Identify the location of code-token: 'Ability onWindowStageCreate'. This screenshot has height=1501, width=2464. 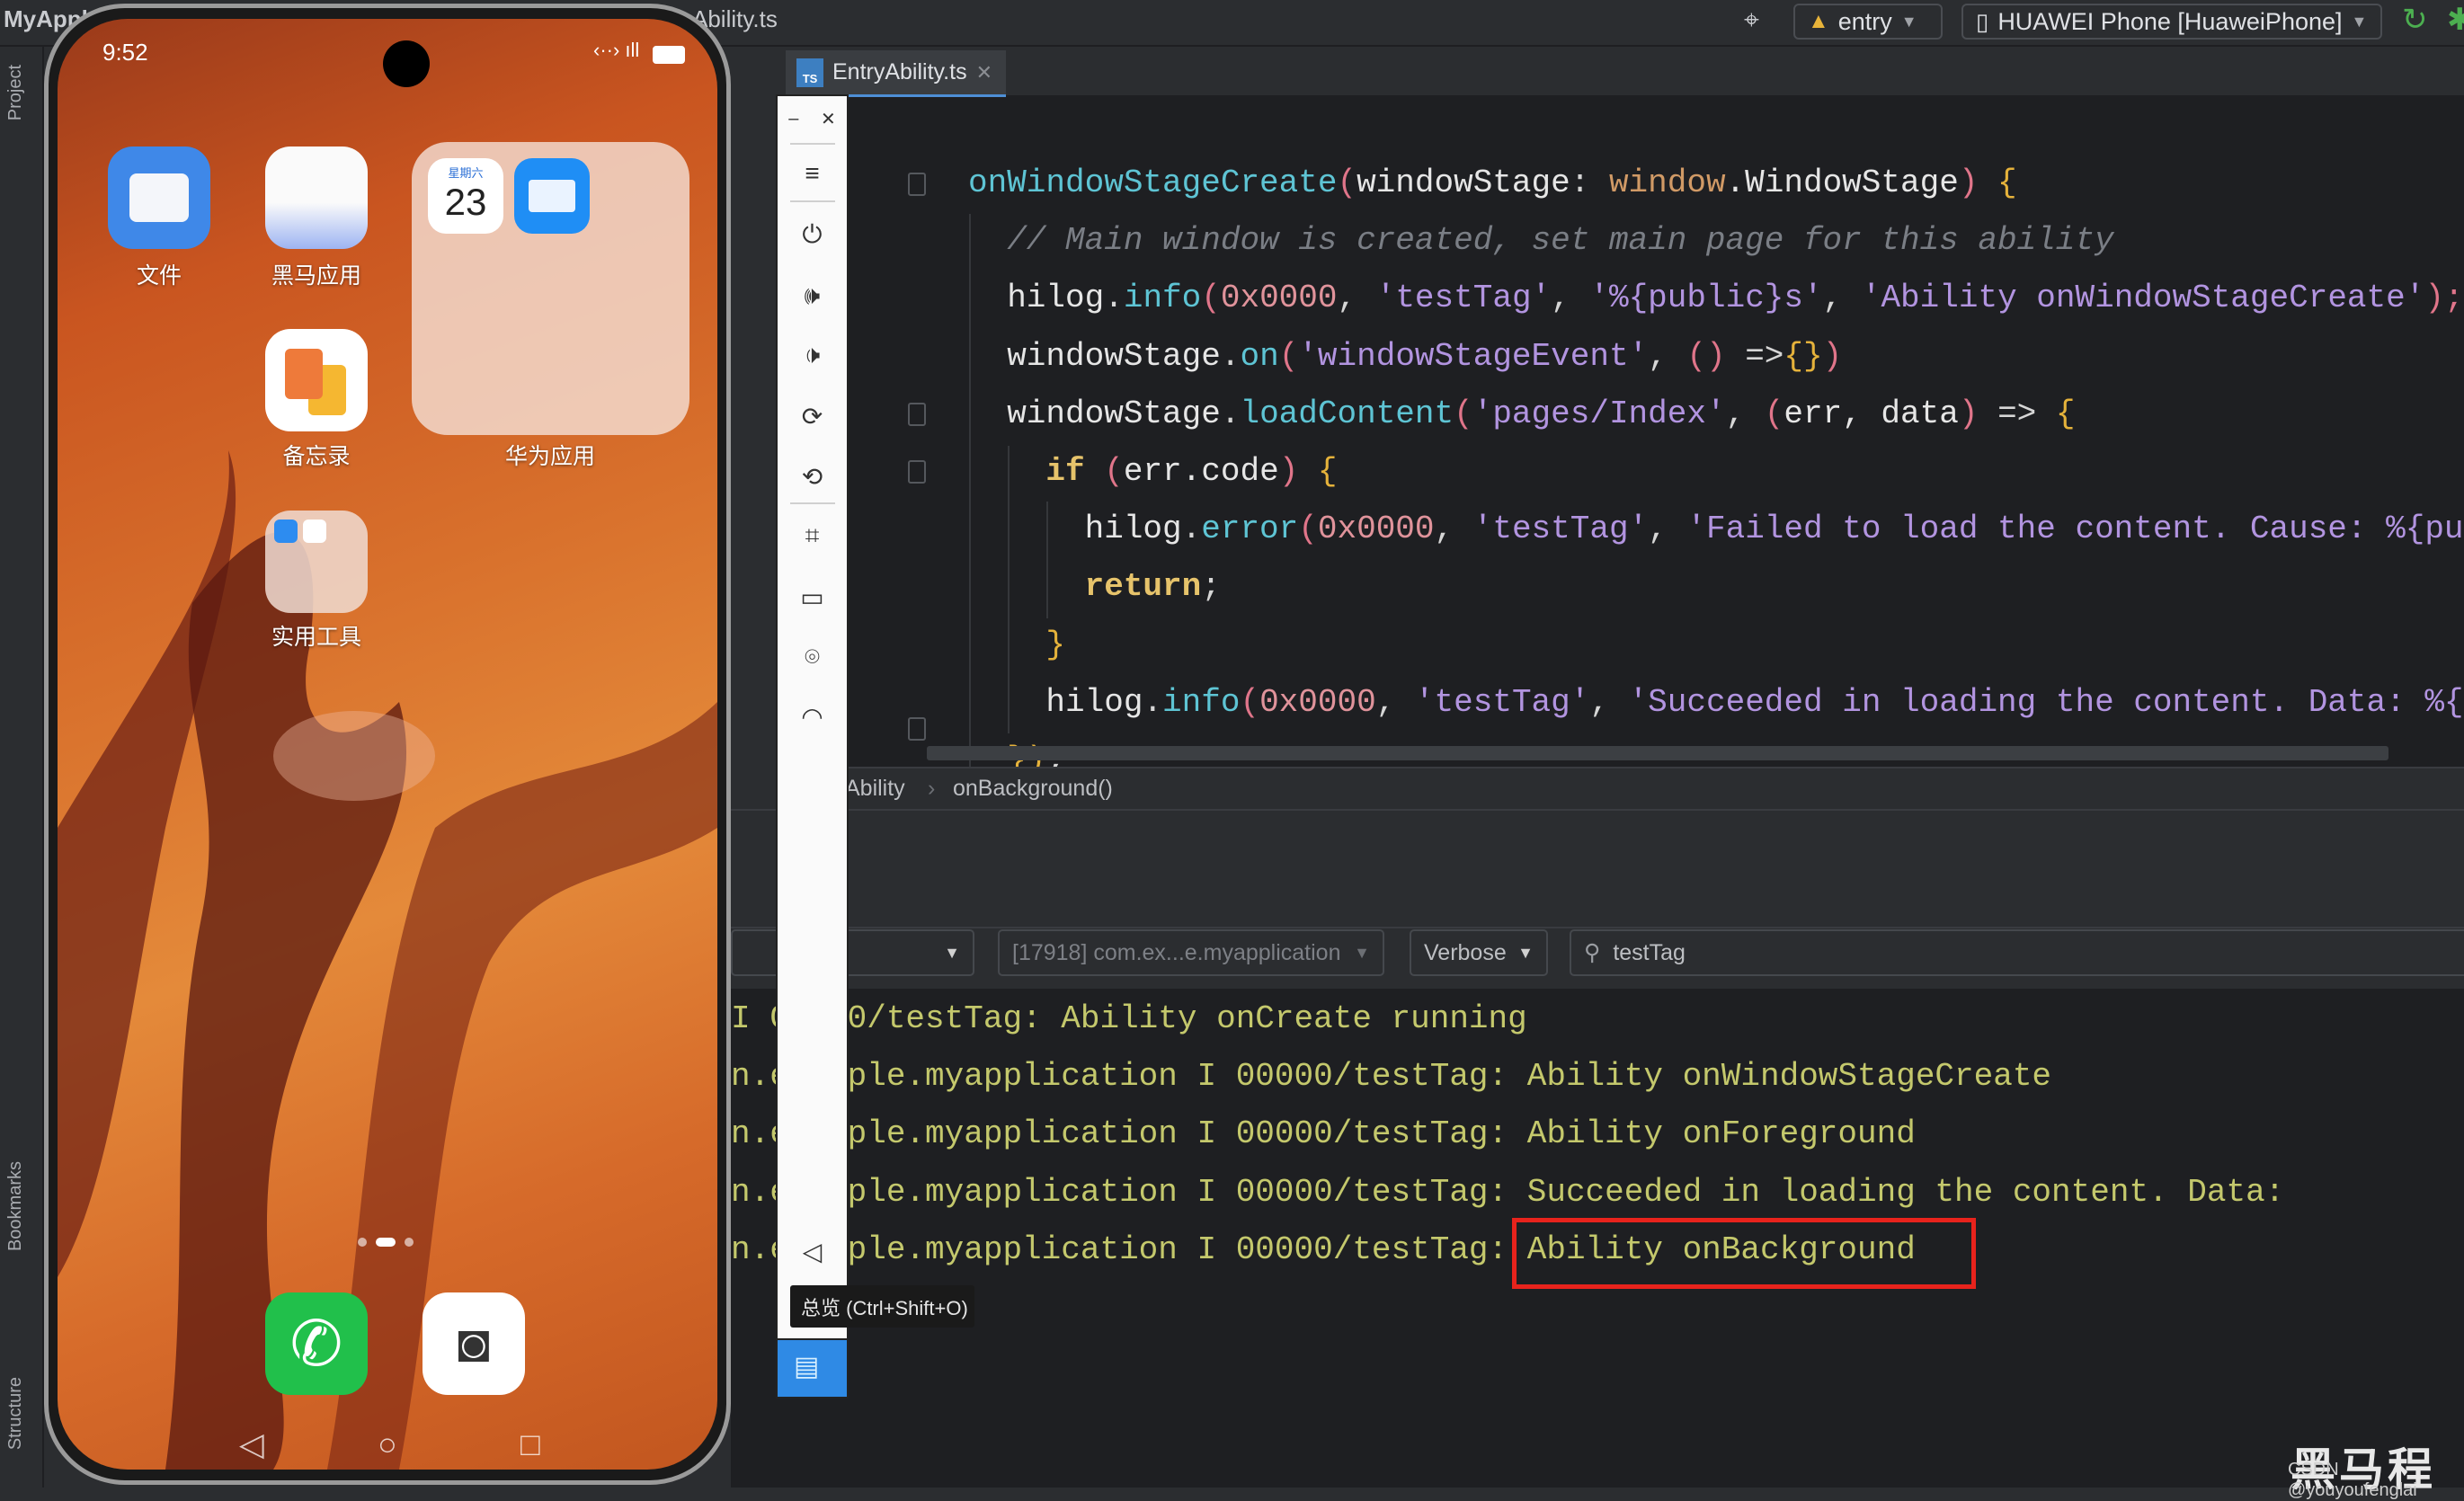
(2143, 299).